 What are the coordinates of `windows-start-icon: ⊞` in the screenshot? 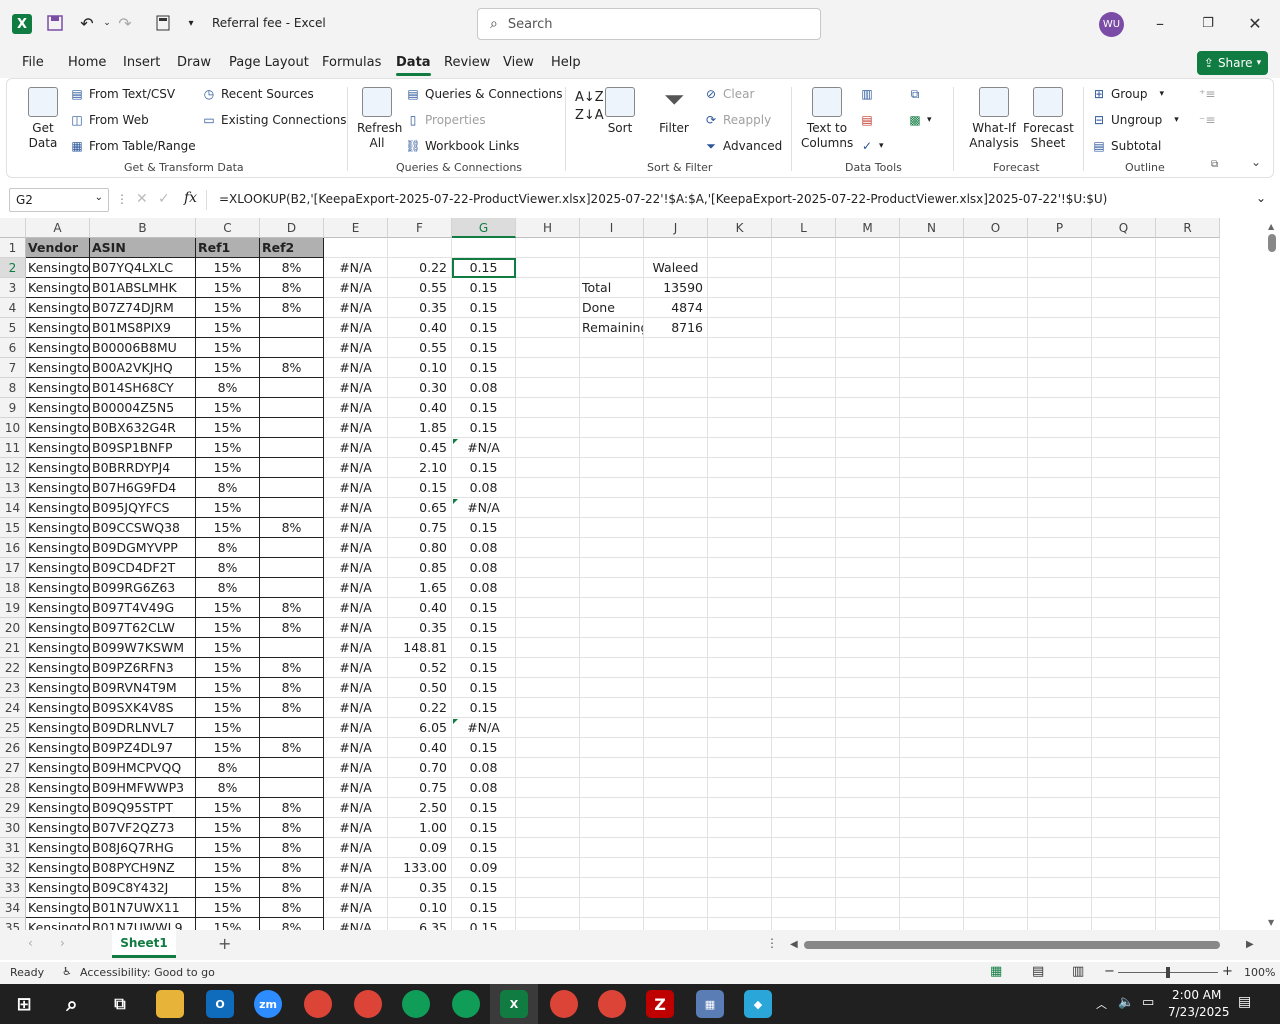 It's located at (24, 1004).